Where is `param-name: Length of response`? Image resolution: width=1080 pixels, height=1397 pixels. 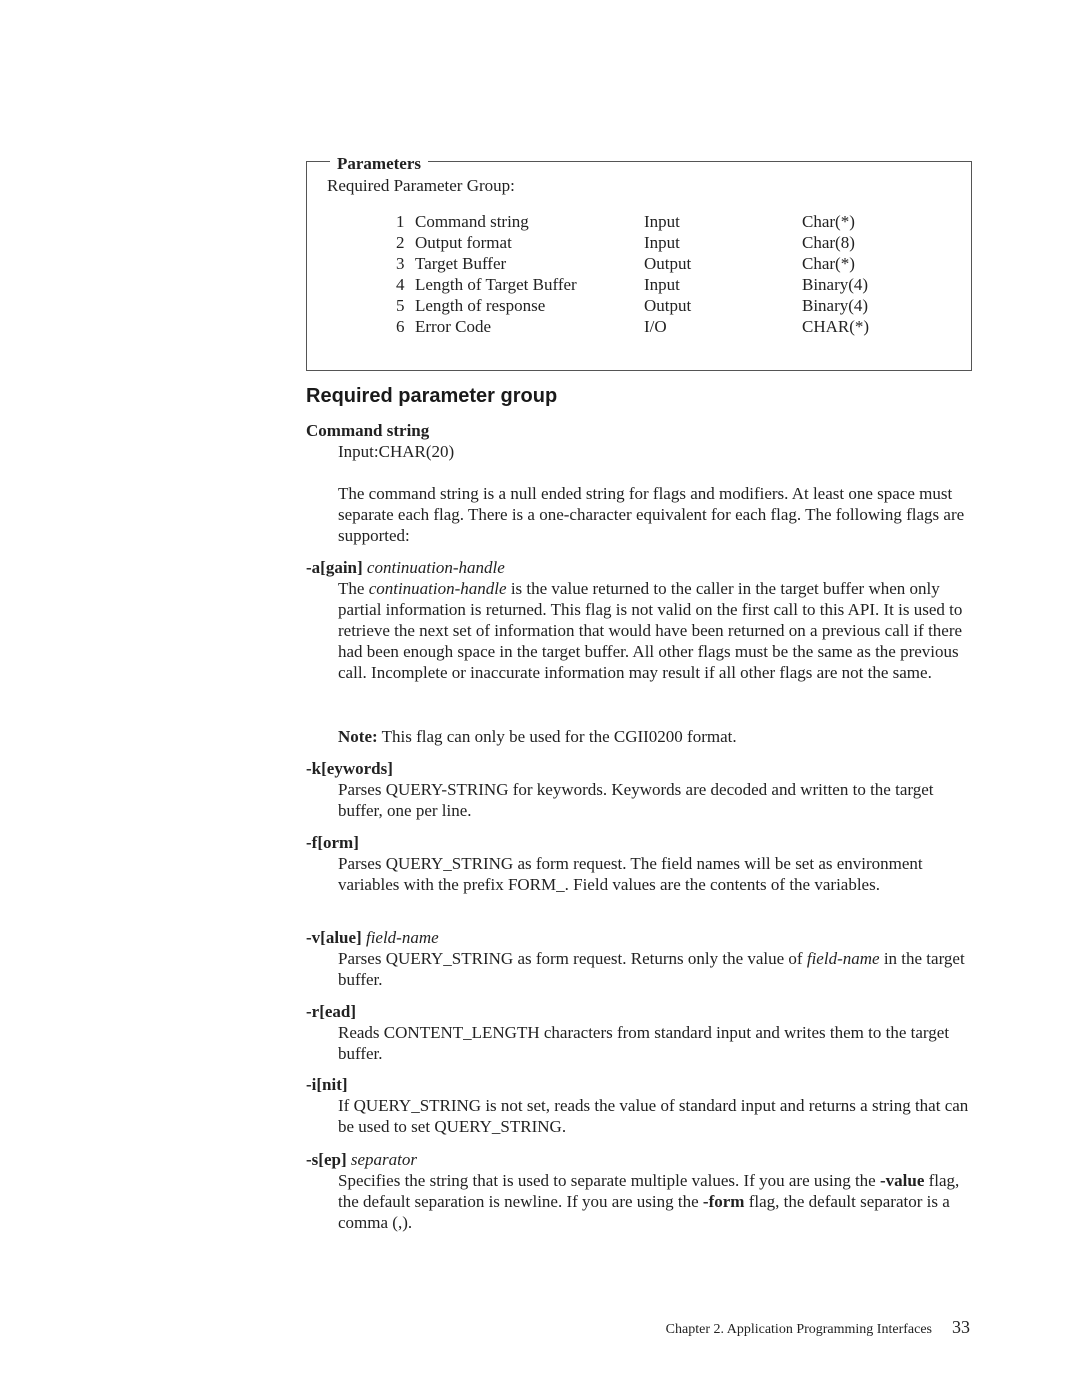
param-name: Length of response is located at coordinates (480, 305).